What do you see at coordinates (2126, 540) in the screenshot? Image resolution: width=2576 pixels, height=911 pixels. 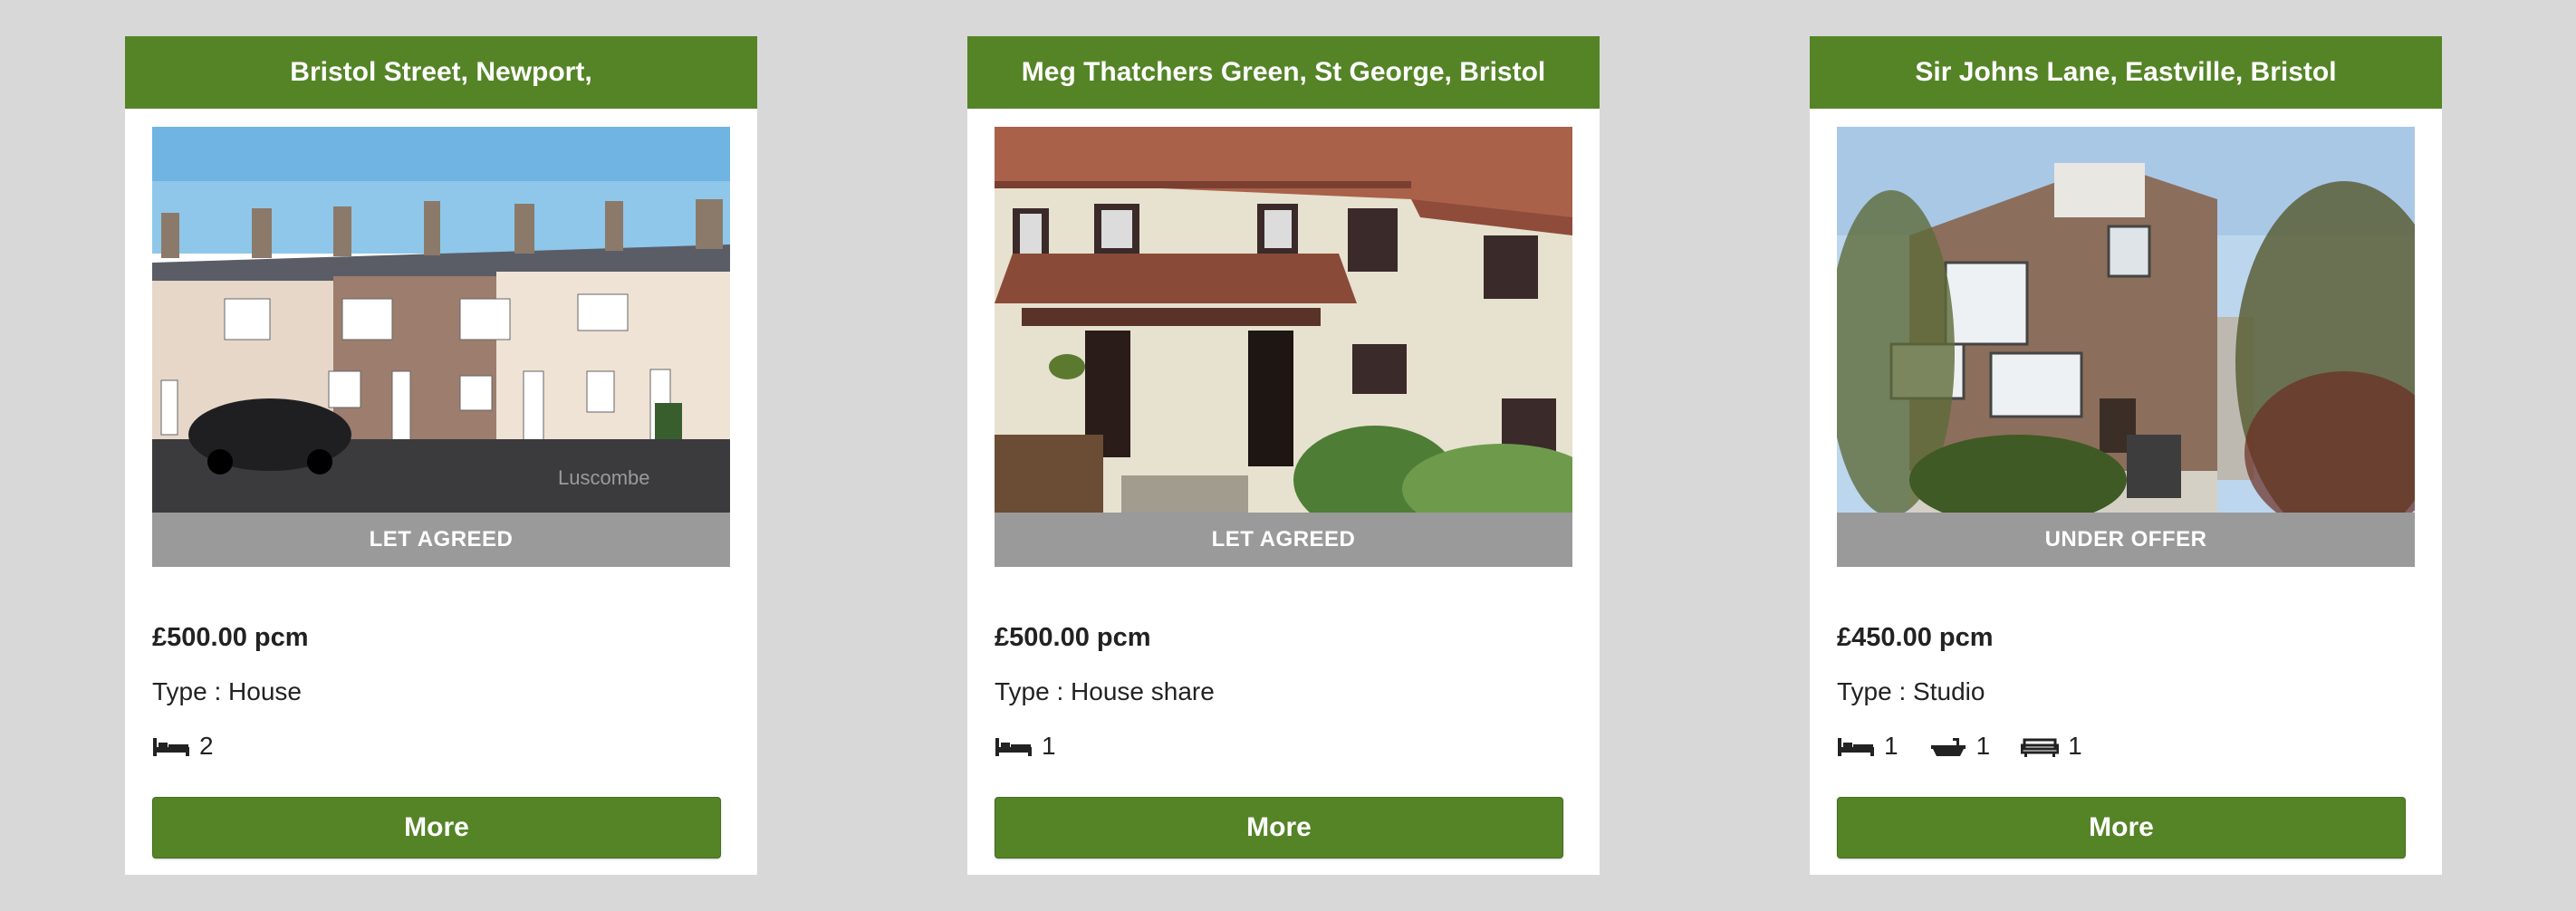 I see `status-badge: UNDER OFFER` at bounding box center [2126, 540].